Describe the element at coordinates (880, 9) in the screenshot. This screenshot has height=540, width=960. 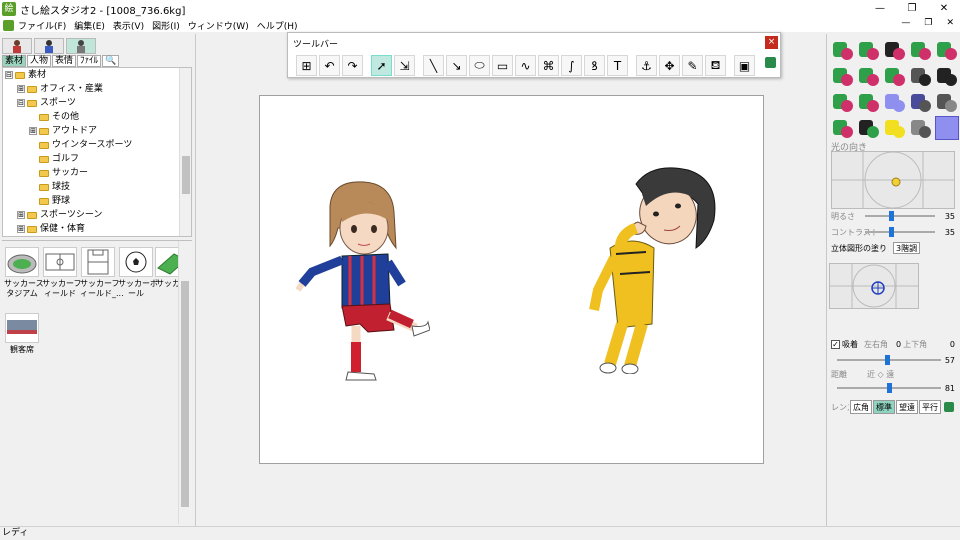
I see `minimize-button: —` at that location.